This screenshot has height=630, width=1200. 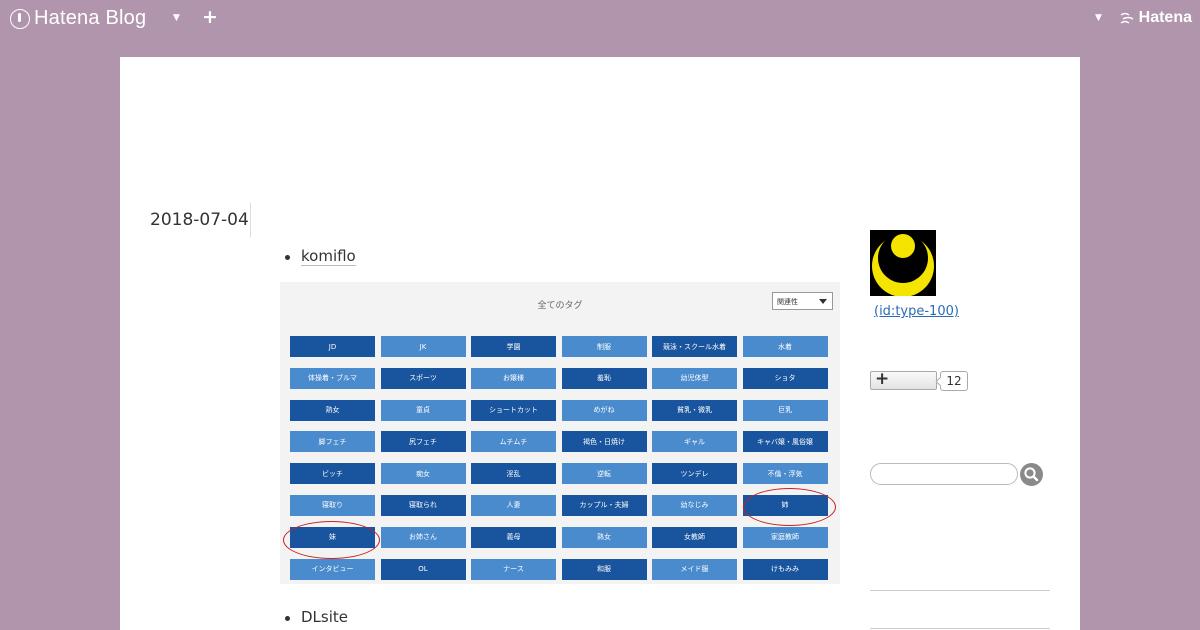 I want to click on add-entry-button: +, so click(x=210, y=17).